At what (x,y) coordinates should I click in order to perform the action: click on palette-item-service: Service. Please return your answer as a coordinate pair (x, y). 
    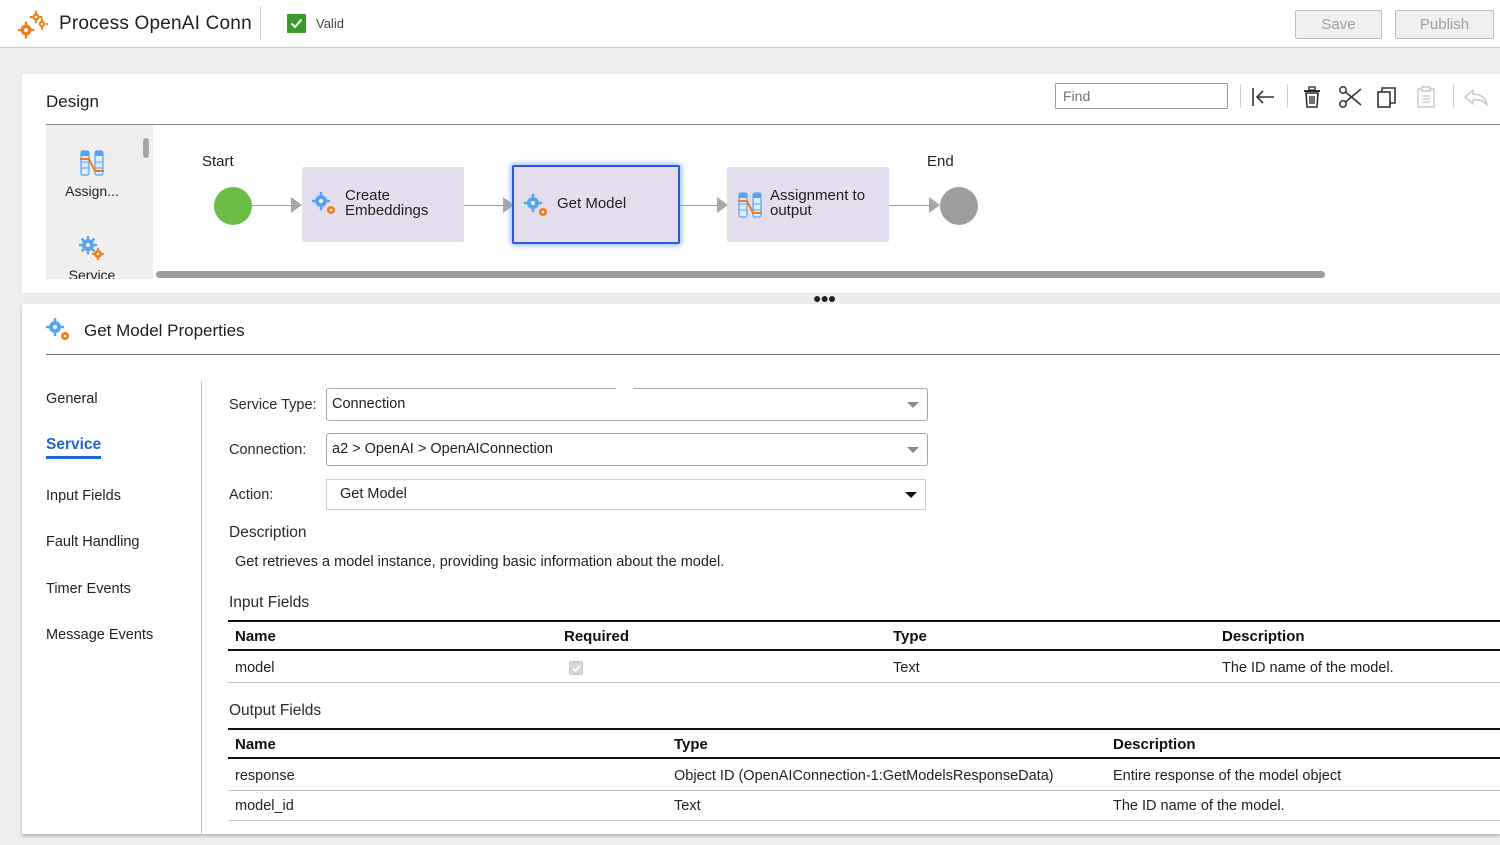
    Looking at the image, I should click on (92, 257).